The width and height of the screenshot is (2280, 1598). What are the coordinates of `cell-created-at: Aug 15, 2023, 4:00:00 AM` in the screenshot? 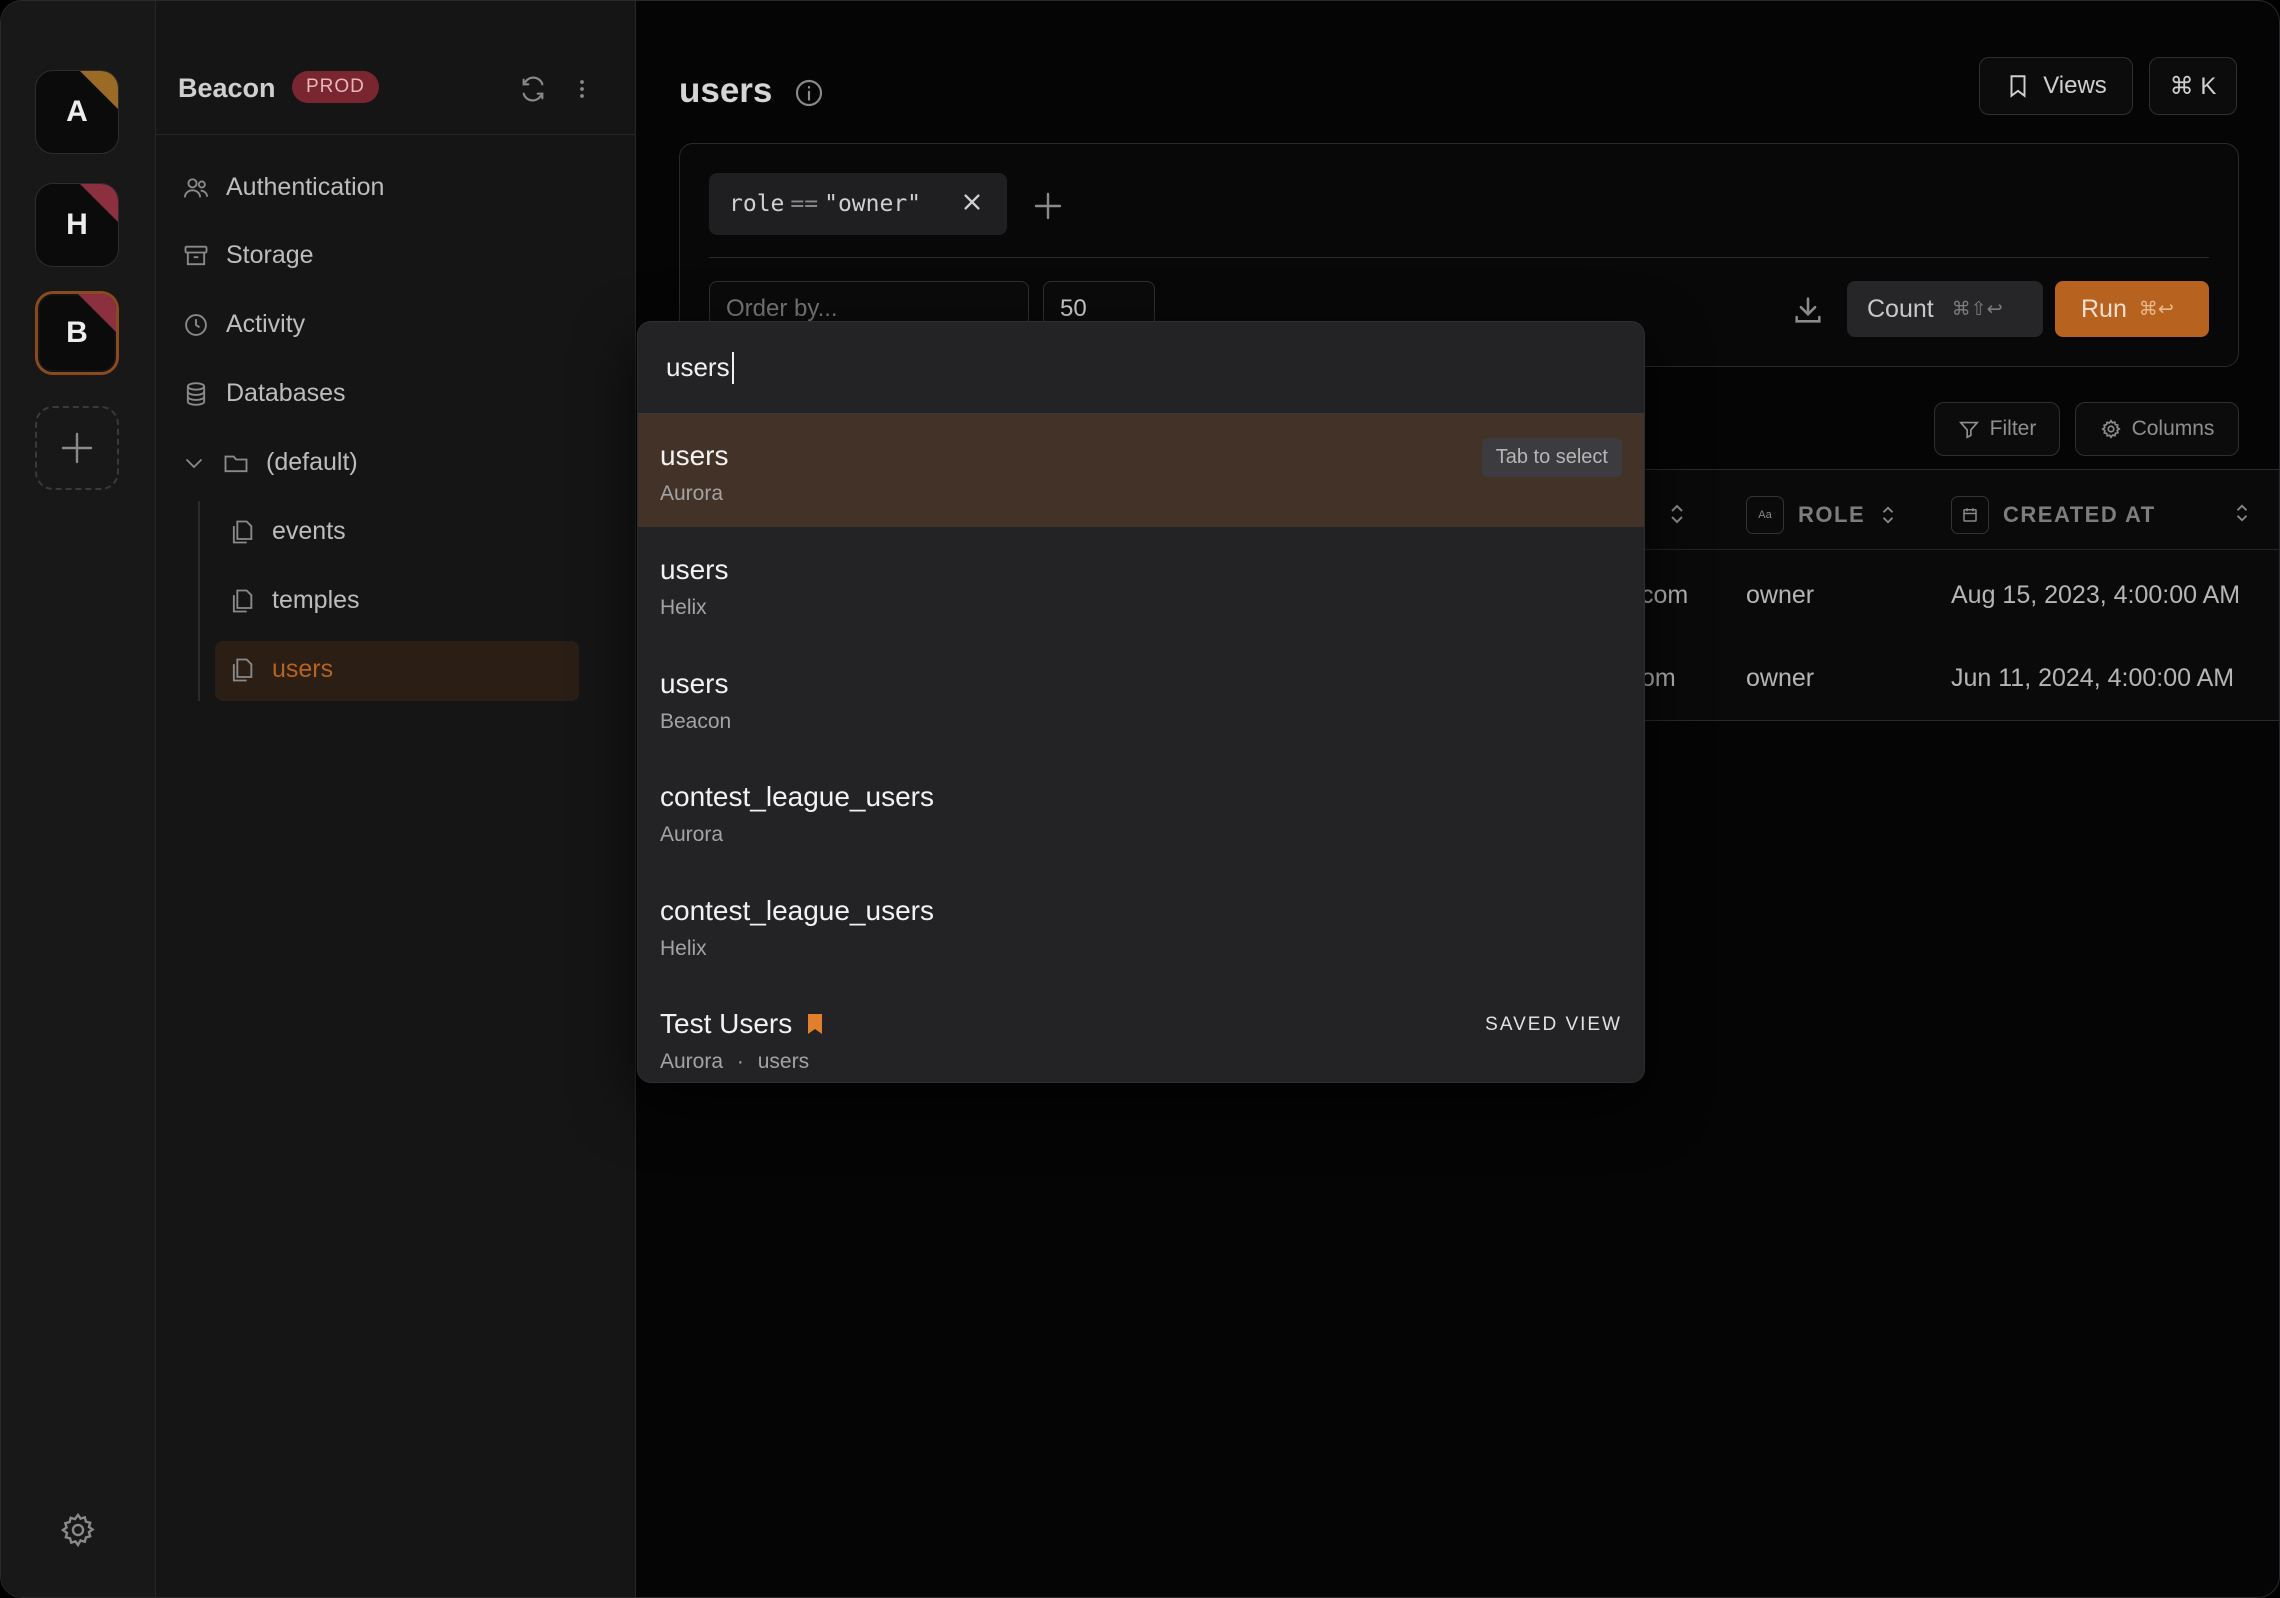 It's located at (2095, 595).